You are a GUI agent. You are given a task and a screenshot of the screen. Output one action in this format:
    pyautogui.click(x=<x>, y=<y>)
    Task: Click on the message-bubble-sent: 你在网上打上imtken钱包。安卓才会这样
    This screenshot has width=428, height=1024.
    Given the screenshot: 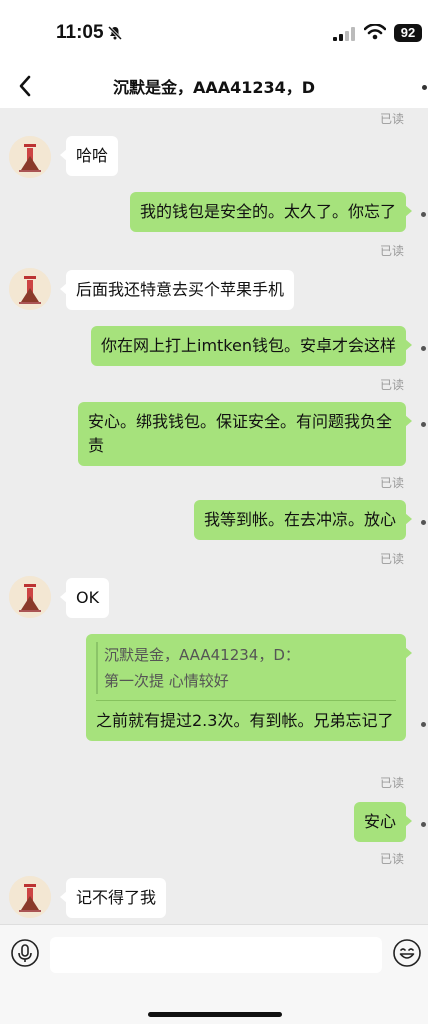 What is the action you would take?
    pyautogui.click(x=251, y=346)
    